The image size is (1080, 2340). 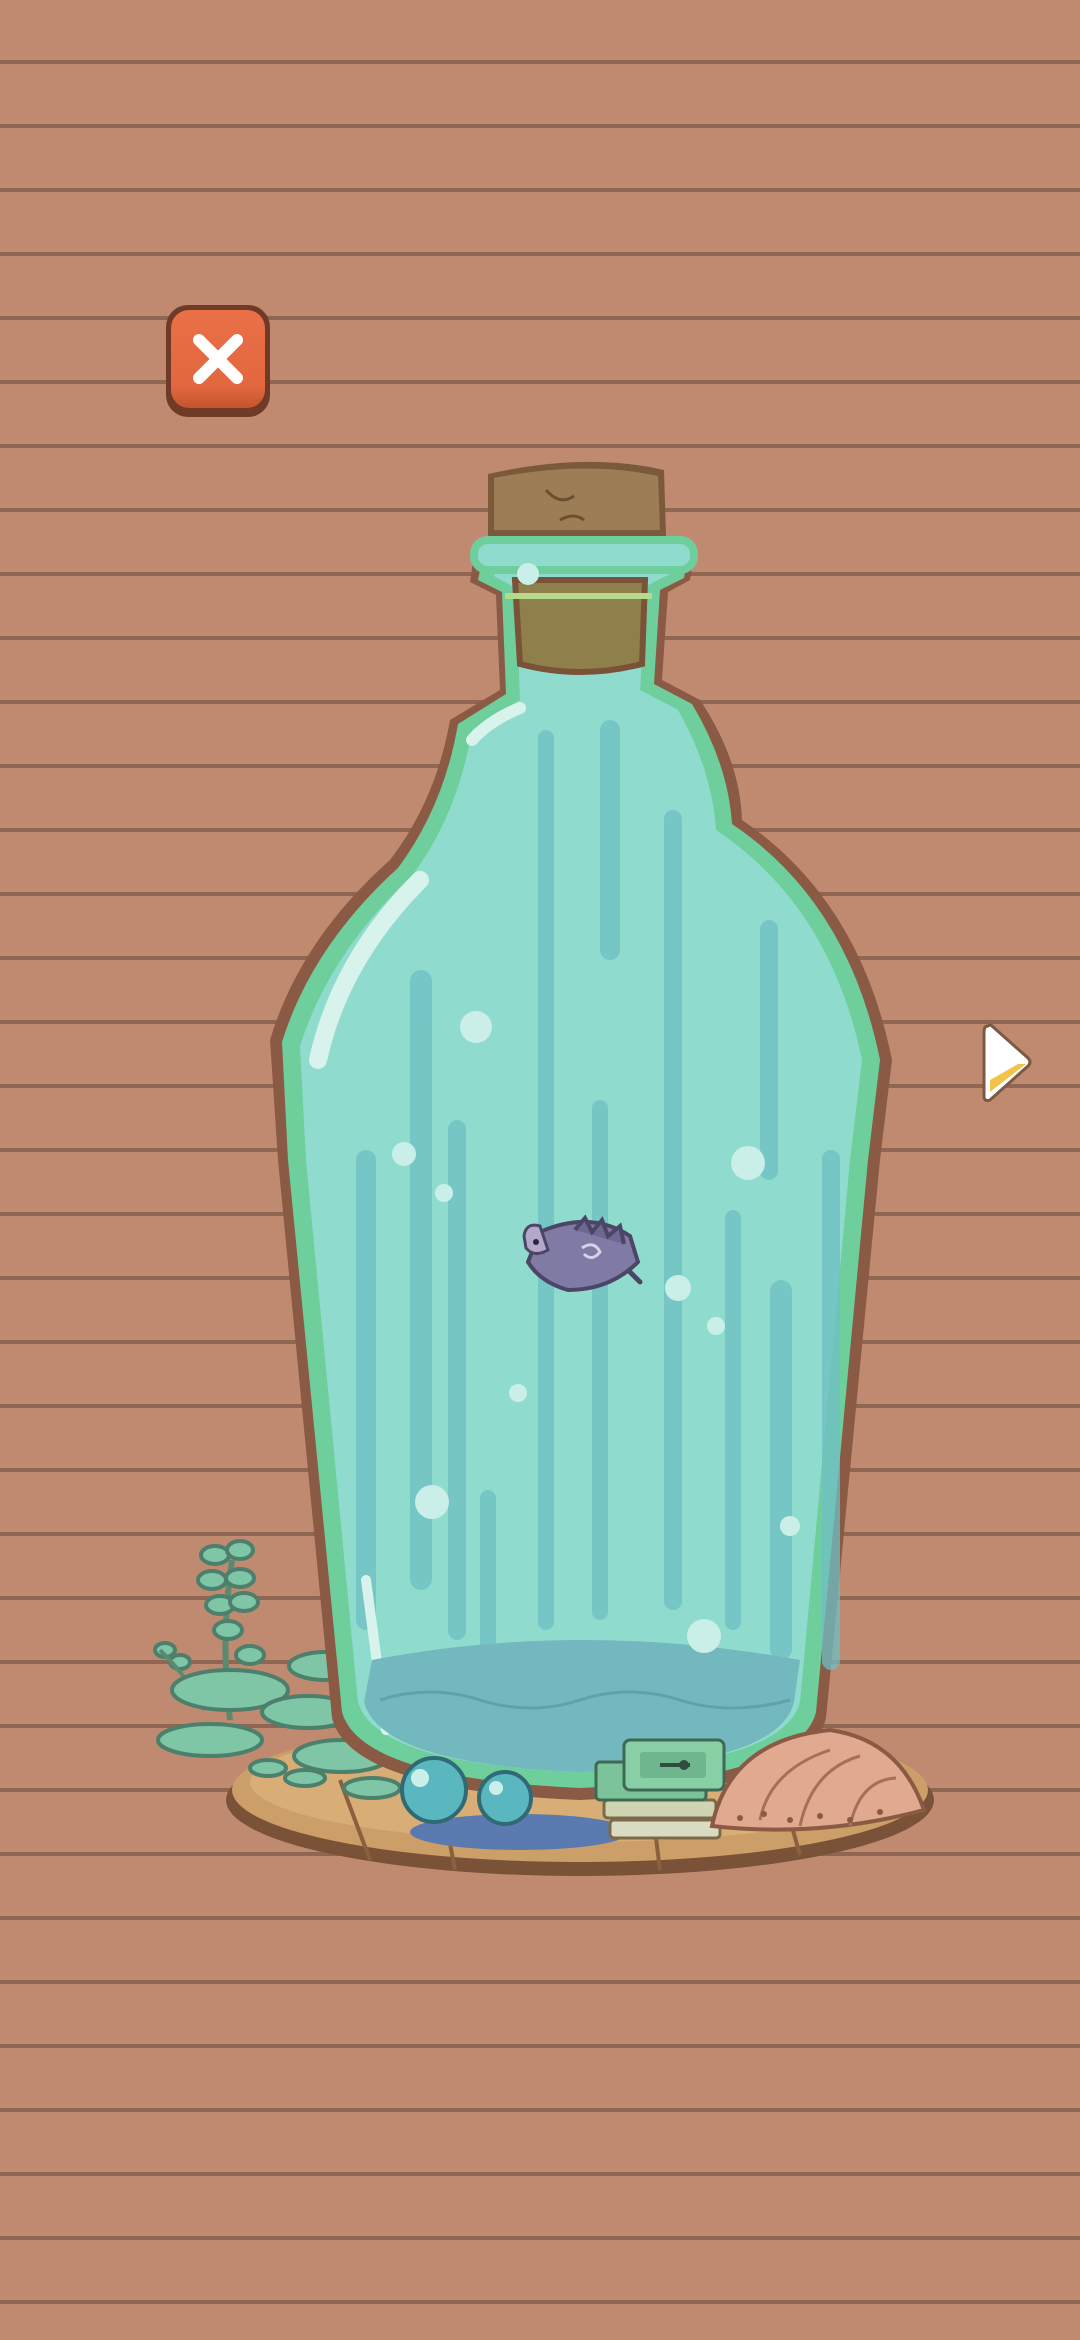 I want to click on close-icon, so click(x=218, y=359).